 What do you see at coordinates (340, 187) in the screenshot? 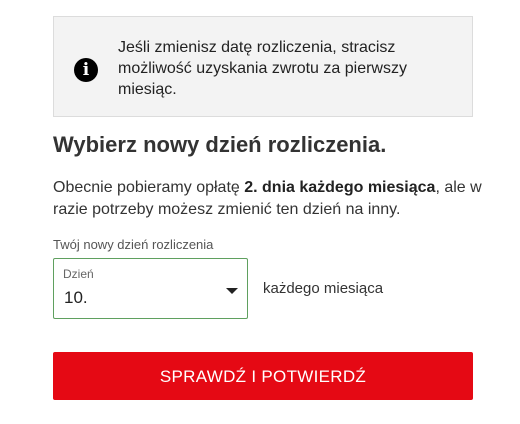
I see `current-billing-day: 2. dnia każdego miesiąca` at bounding box center [340, 187].